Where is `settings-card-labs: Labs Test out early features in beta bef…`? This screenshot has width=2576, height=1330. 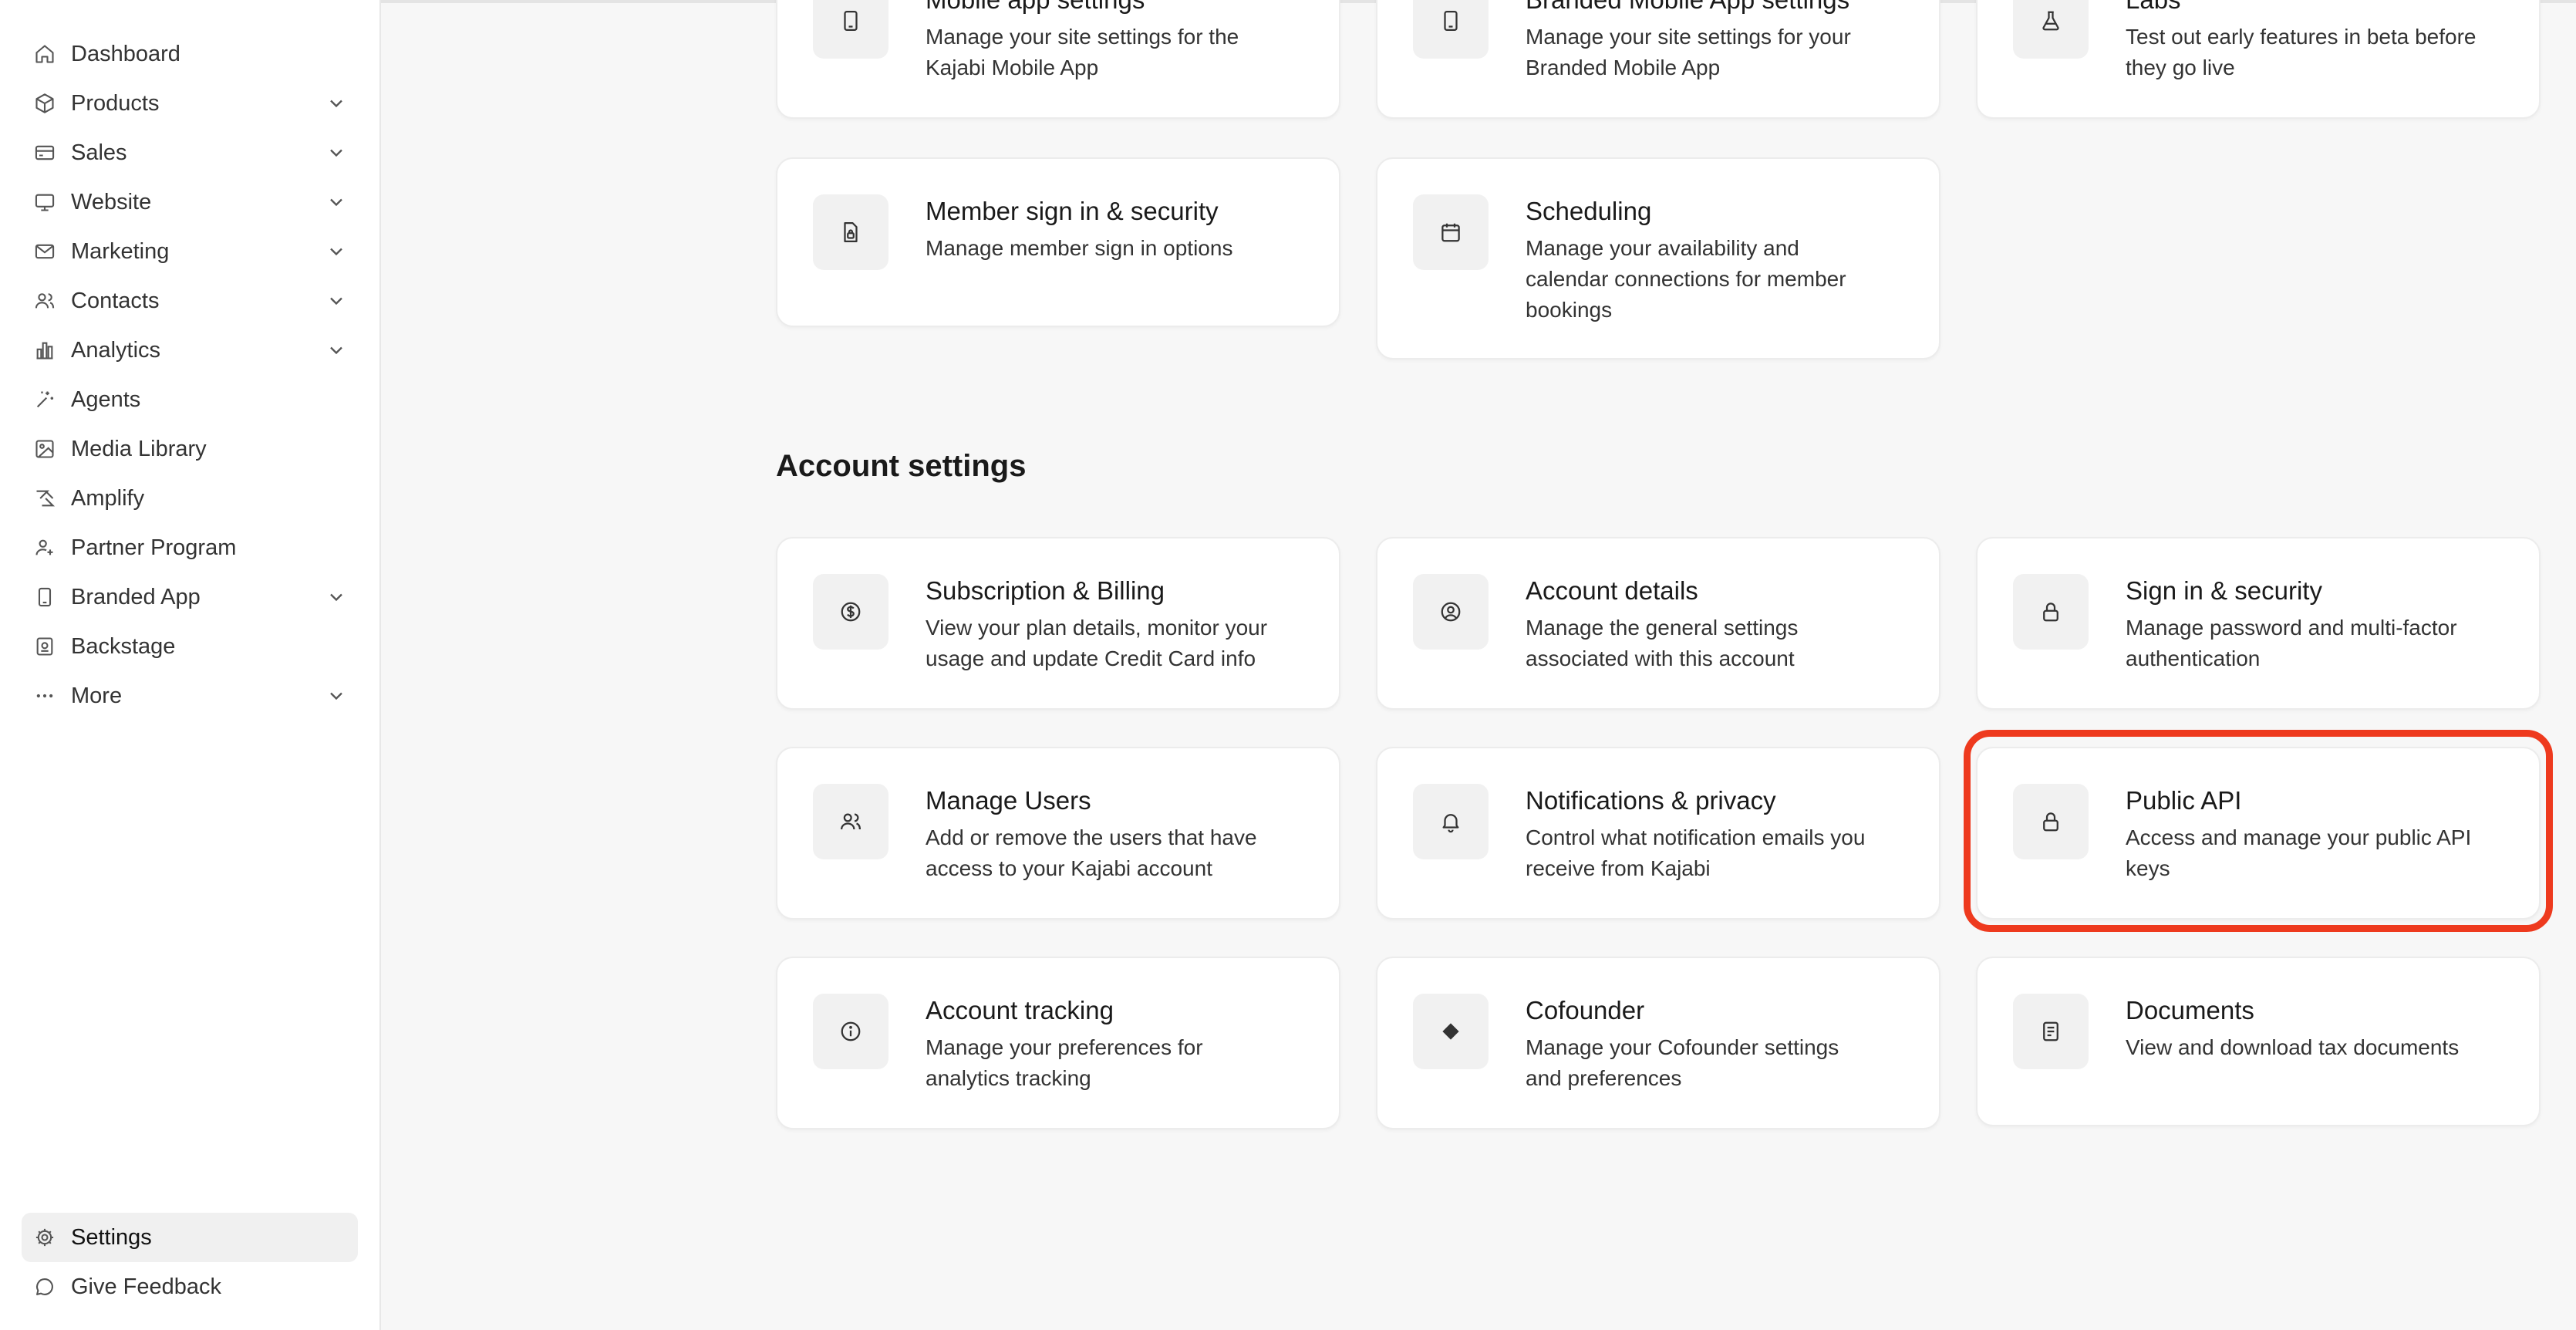 settings-card-labs: Labs Test out early features in beta bef… is located at coordinates (2258, 59).